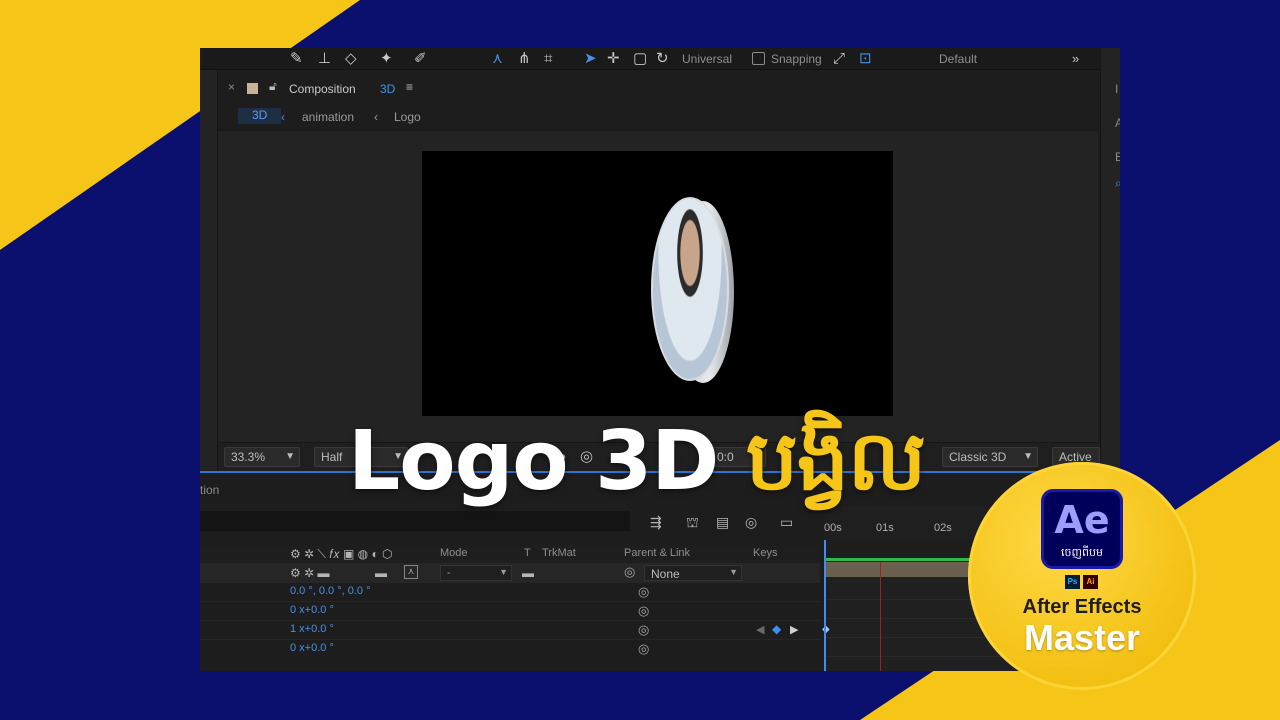 This screenshot has height=720, width=1280. Describe the element at coordinates (209, 270) in the screenshot. I see `project-panel-edge` at that location.